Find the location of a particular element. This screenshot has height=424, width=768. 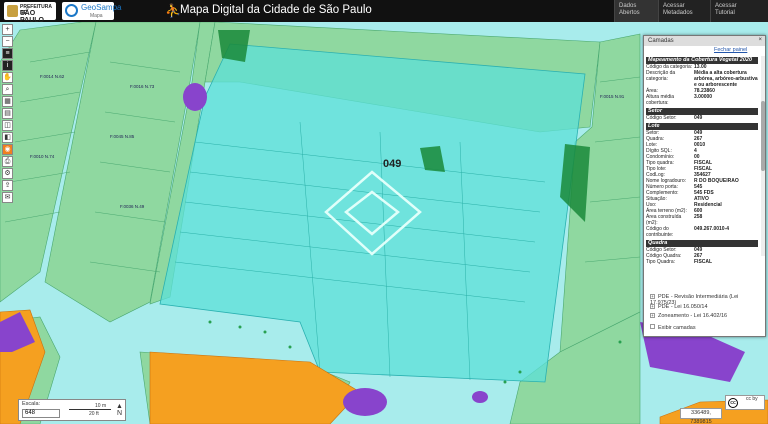

exibir-camadas-toggle: Exibir camadas is located at coordinates (673, 327).